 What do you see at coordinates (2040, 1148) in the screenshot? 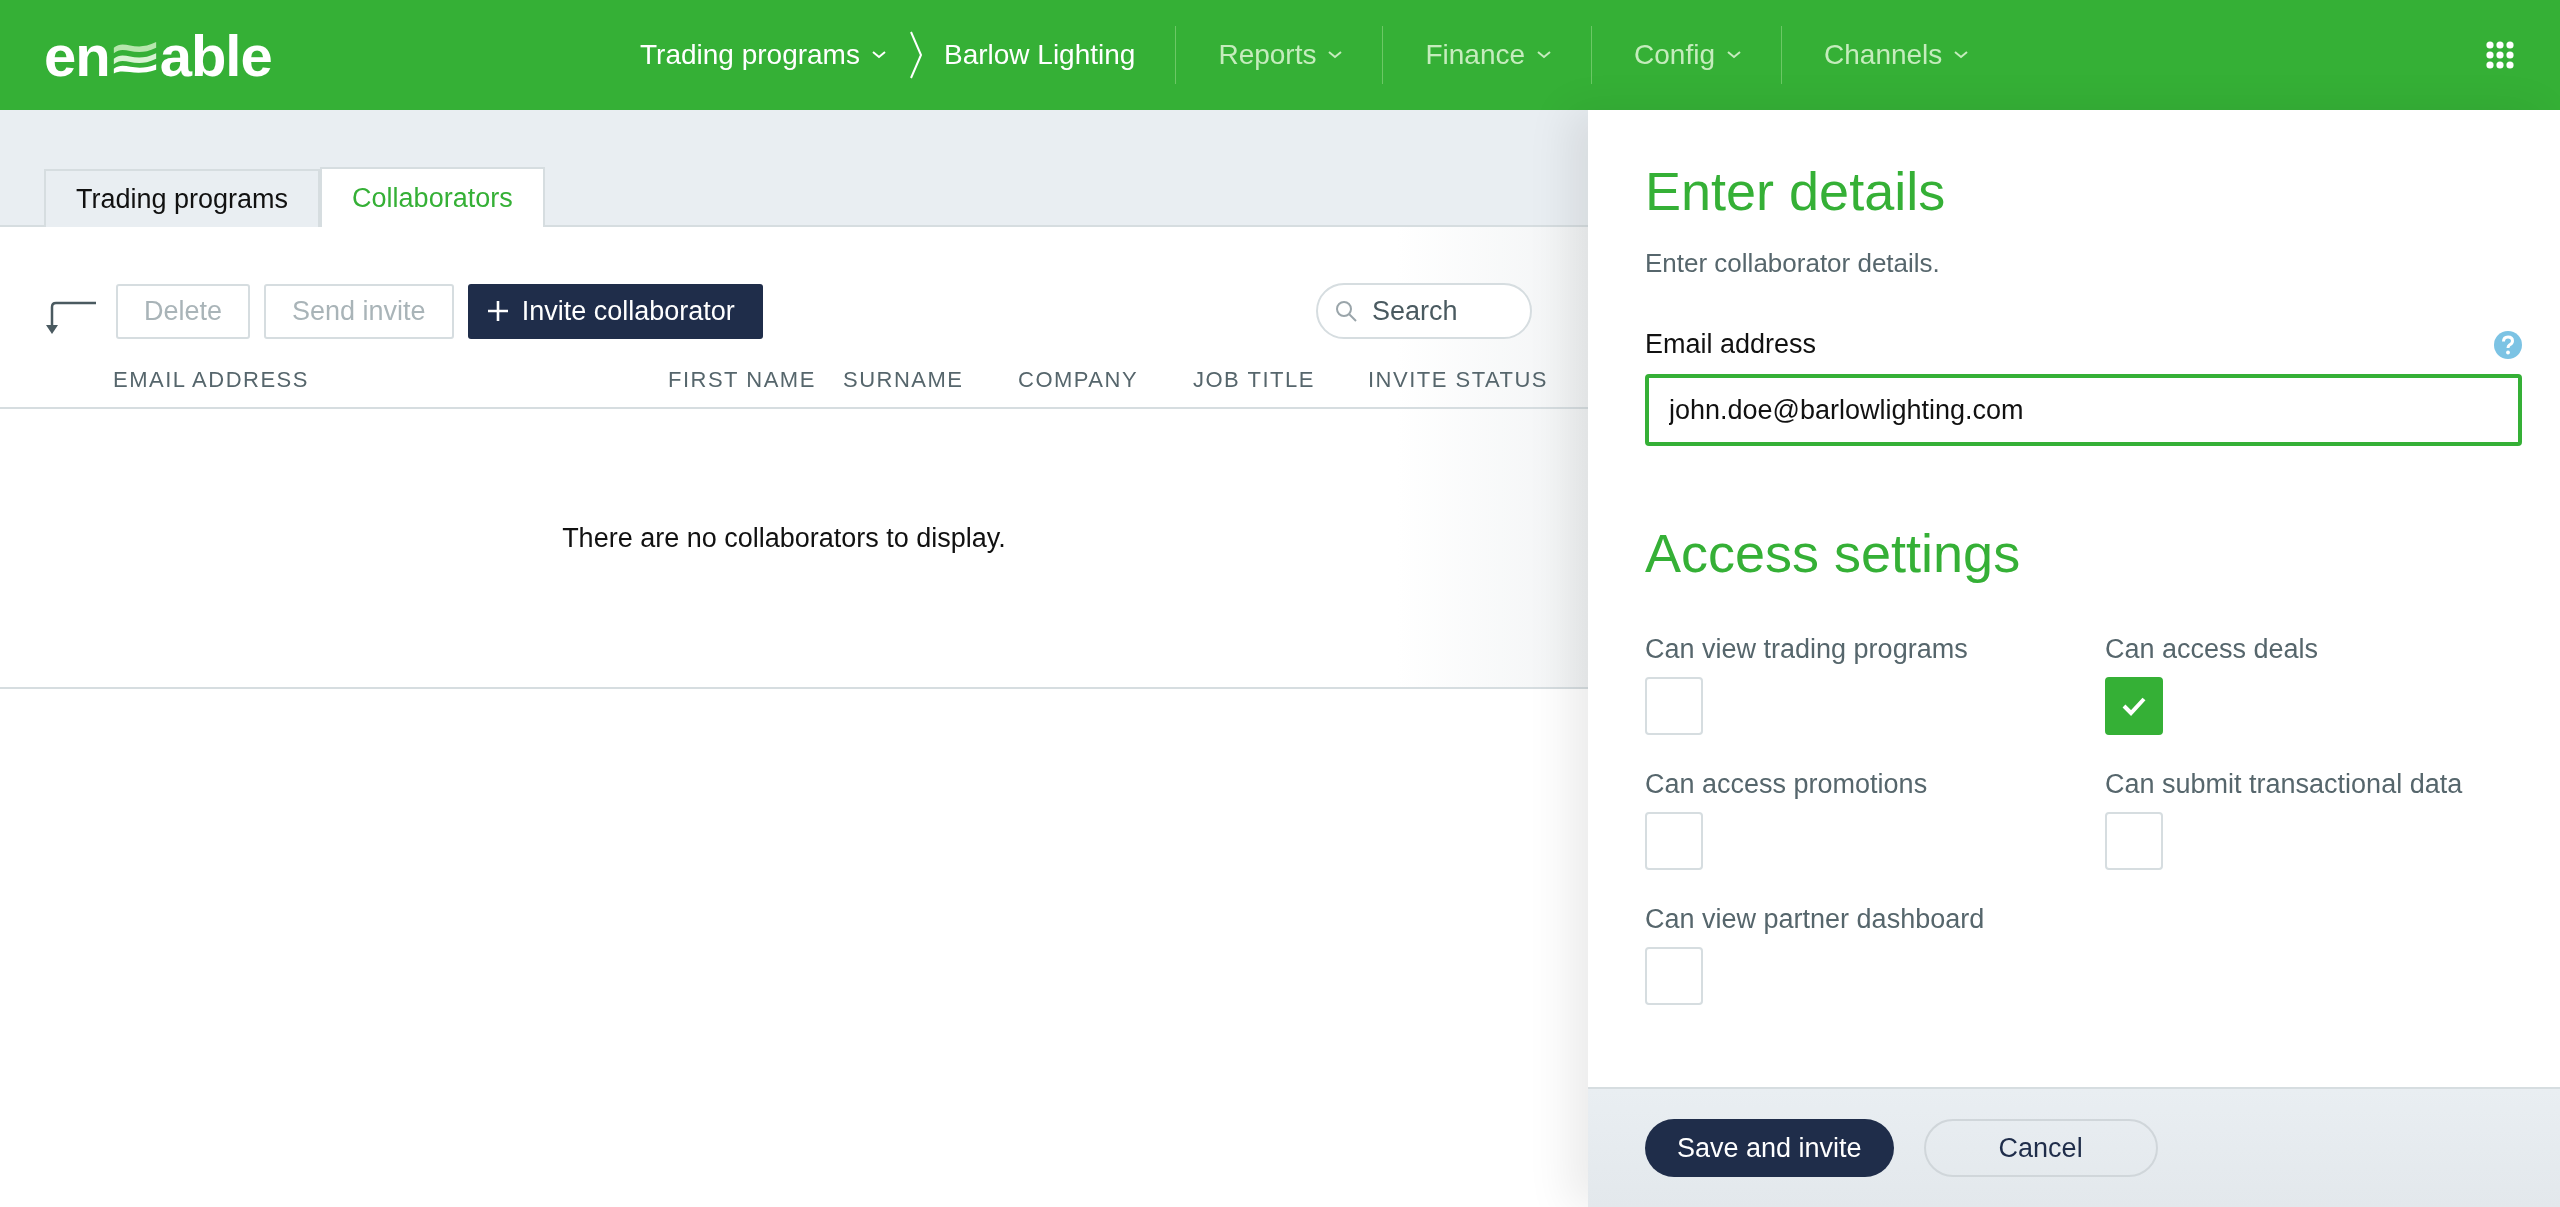
I see `cancel-button: Cancel` at bounding box center [2040, 1148].